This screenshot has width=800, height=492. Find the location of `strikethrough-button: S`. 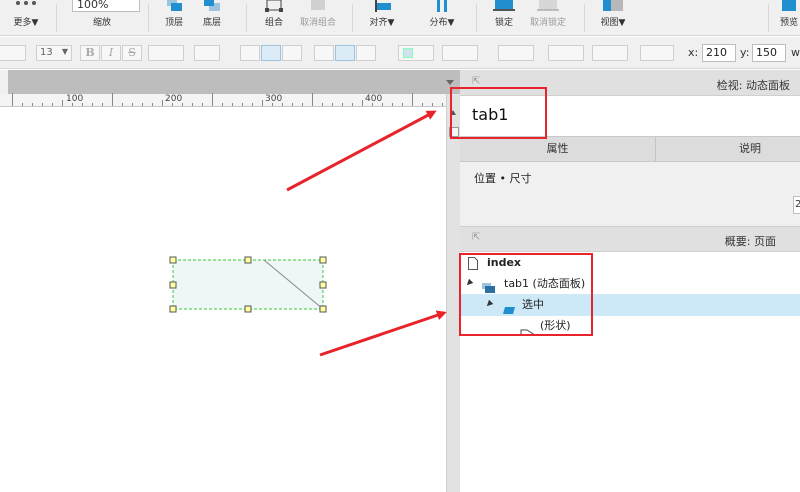

strikethrough-button: S is located at coordinates (132, 53).